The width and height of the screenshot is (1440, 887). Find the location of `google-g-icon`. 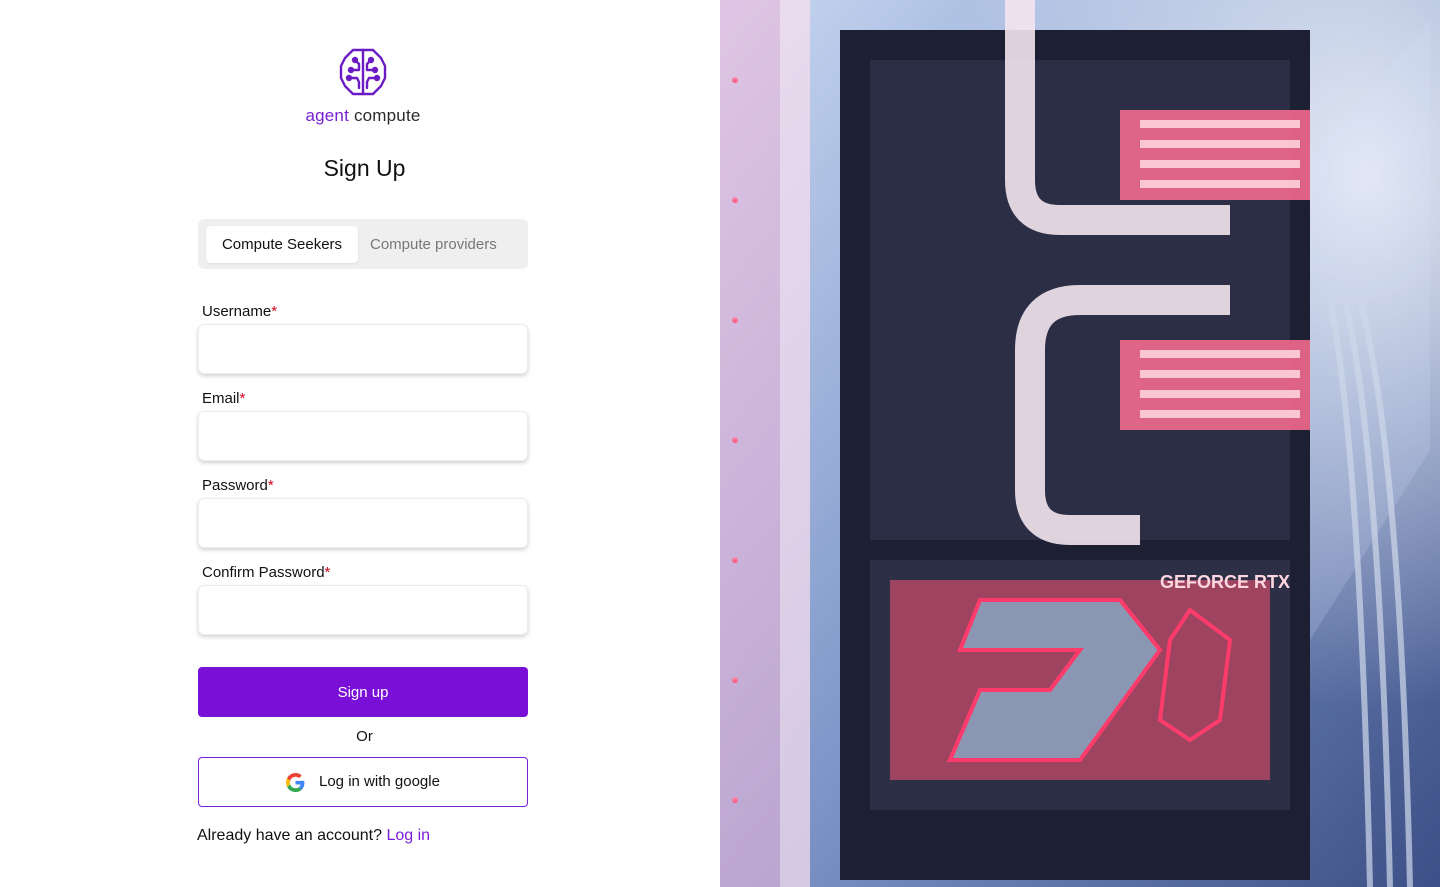

google-g-icon is located at coordinates (295, 782).